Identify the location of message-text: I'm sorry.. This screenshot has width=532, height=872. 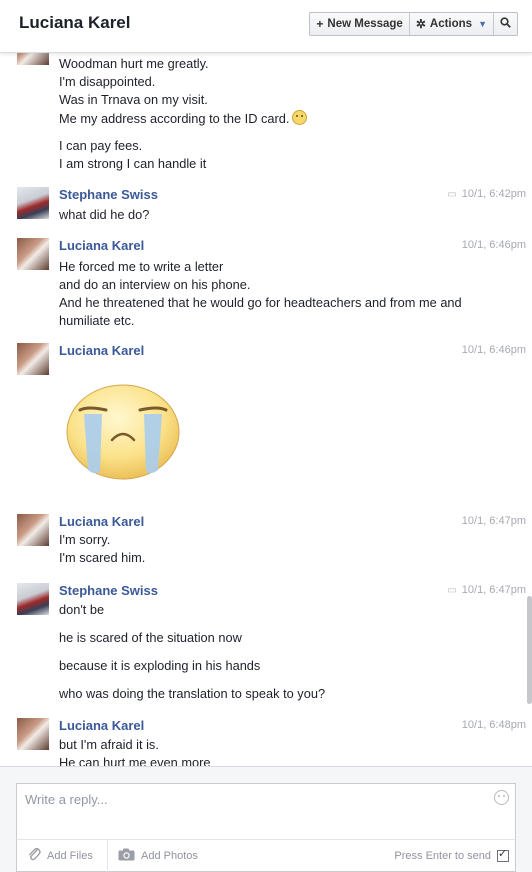
(85, 539).